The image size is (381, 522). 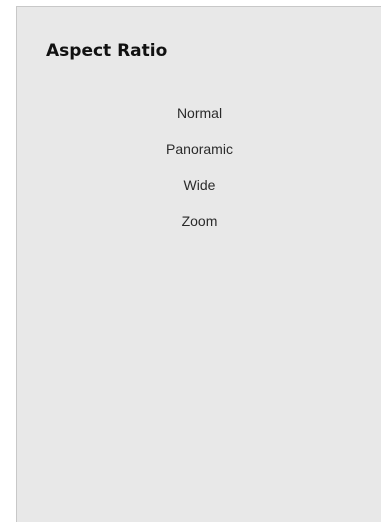 What do you see at coordinates (107, 51) in the screenshot?
I see `panel-title: Aspect Ratio` at bounding box center [107, 51].